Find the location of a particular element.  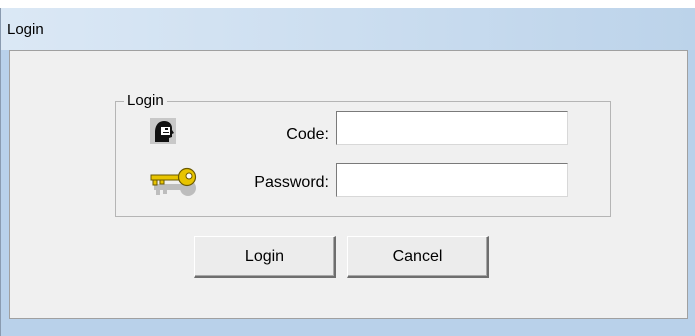

cancel-button: Cancel is located at coordinates (418, 257).